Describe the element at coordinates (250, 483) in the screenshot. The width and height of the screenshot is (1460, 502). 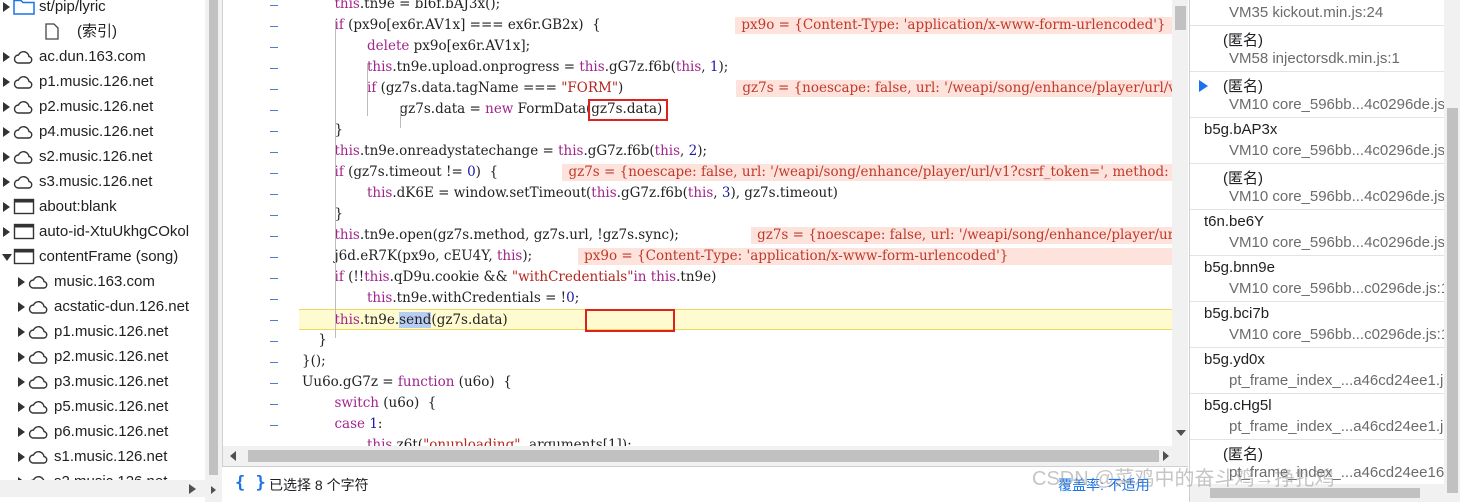
I see `pretty-print-braces-icon: { }` at that location.